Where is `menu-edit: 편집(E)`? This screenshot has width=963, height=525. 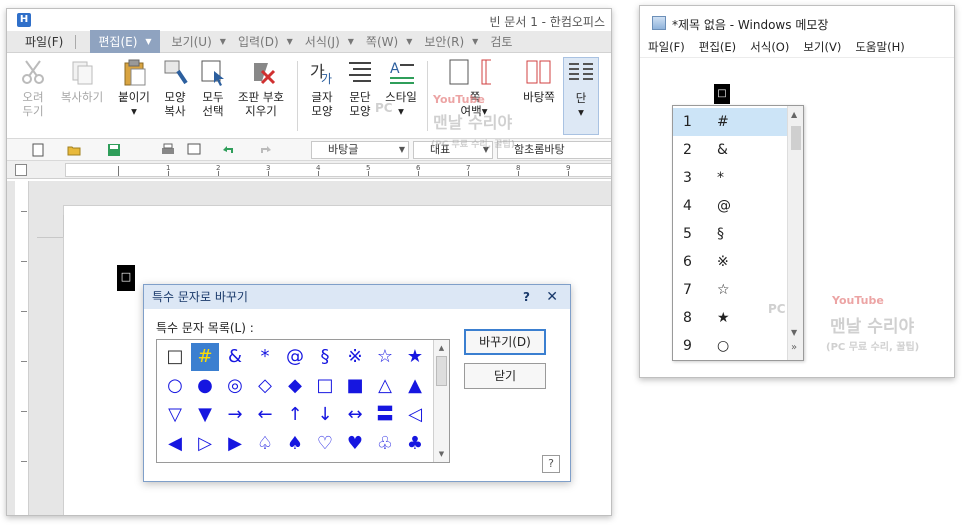 menu-edit: 편집(E) is located at coordinates (717, 47).